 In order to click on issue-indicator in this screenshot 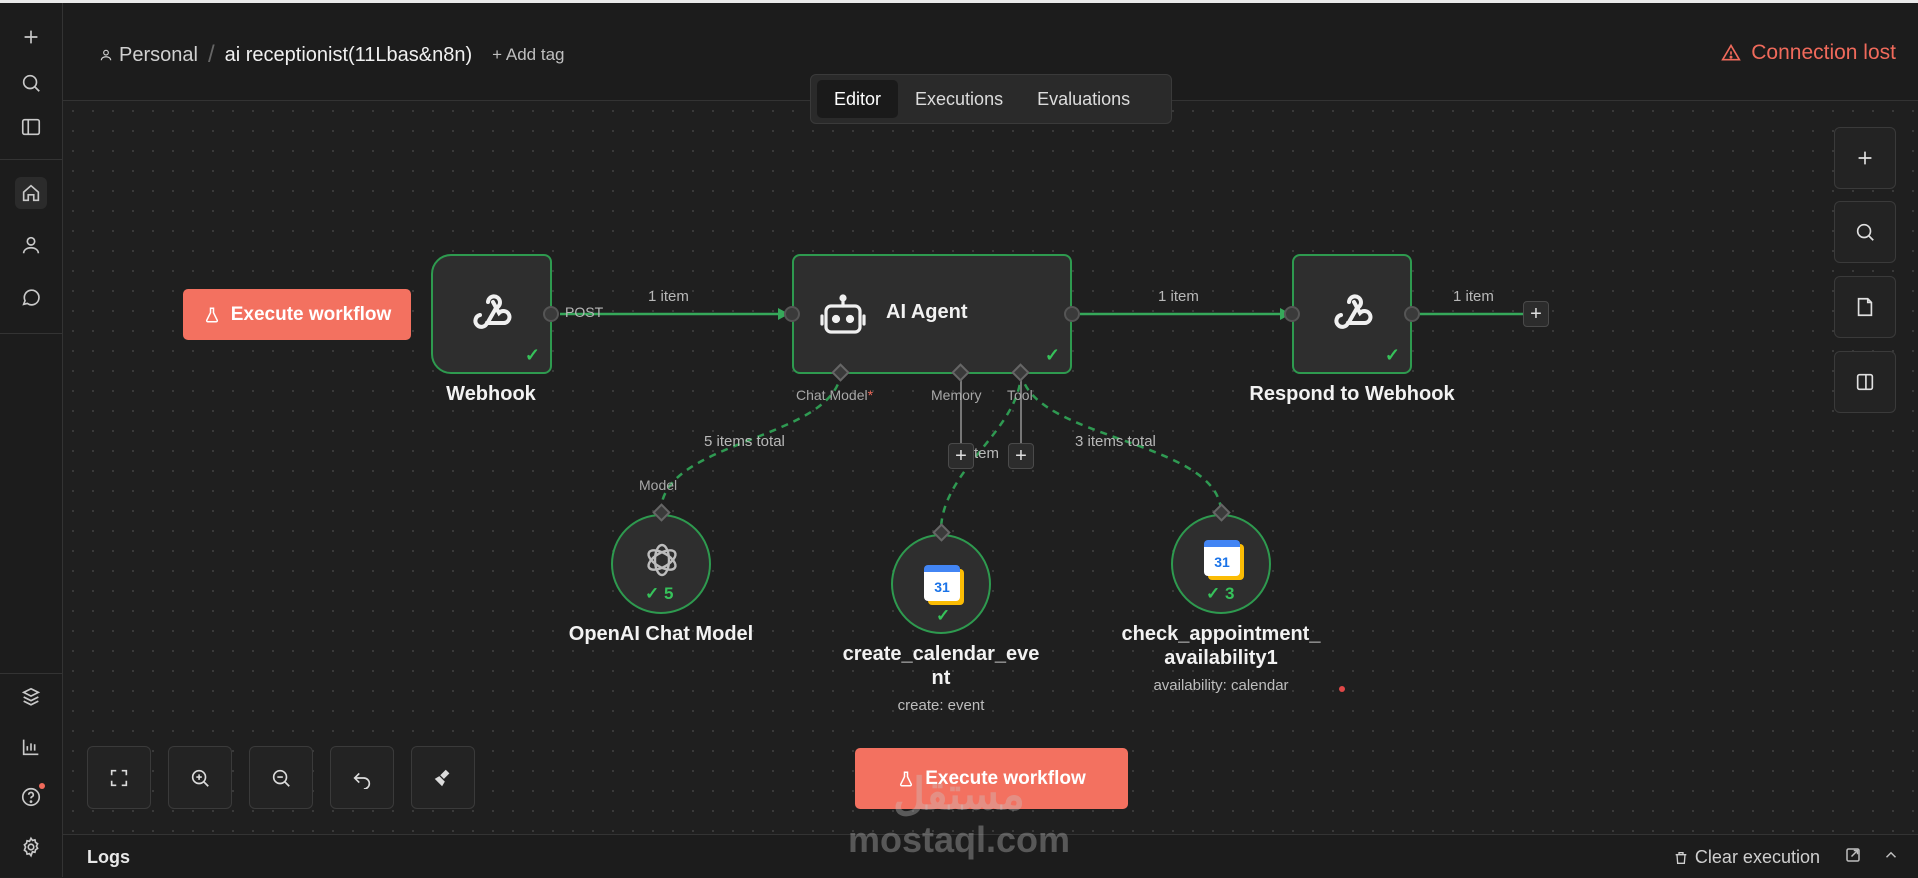, I will do `click(1342, 689)`.